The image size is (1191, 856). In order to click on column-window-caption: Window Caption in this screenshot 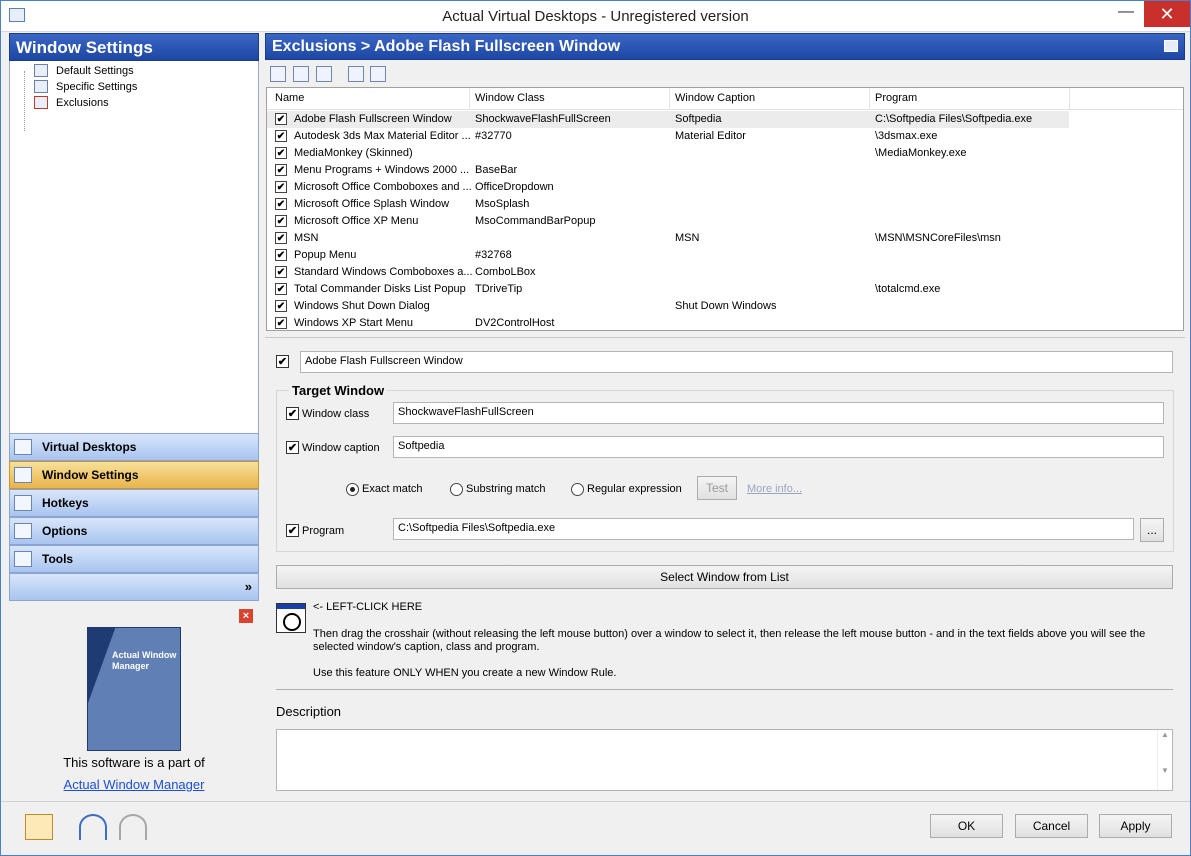, I will do `click(715, 98)`.